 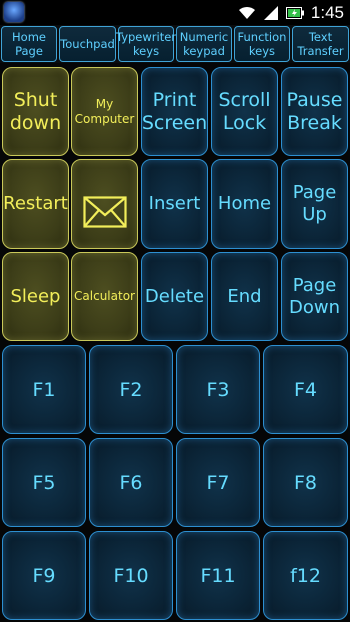 What do you see at coordinates (174, 296) in the screenshot?
I see `delete-key: Delete` at bounding box center [174, 296].